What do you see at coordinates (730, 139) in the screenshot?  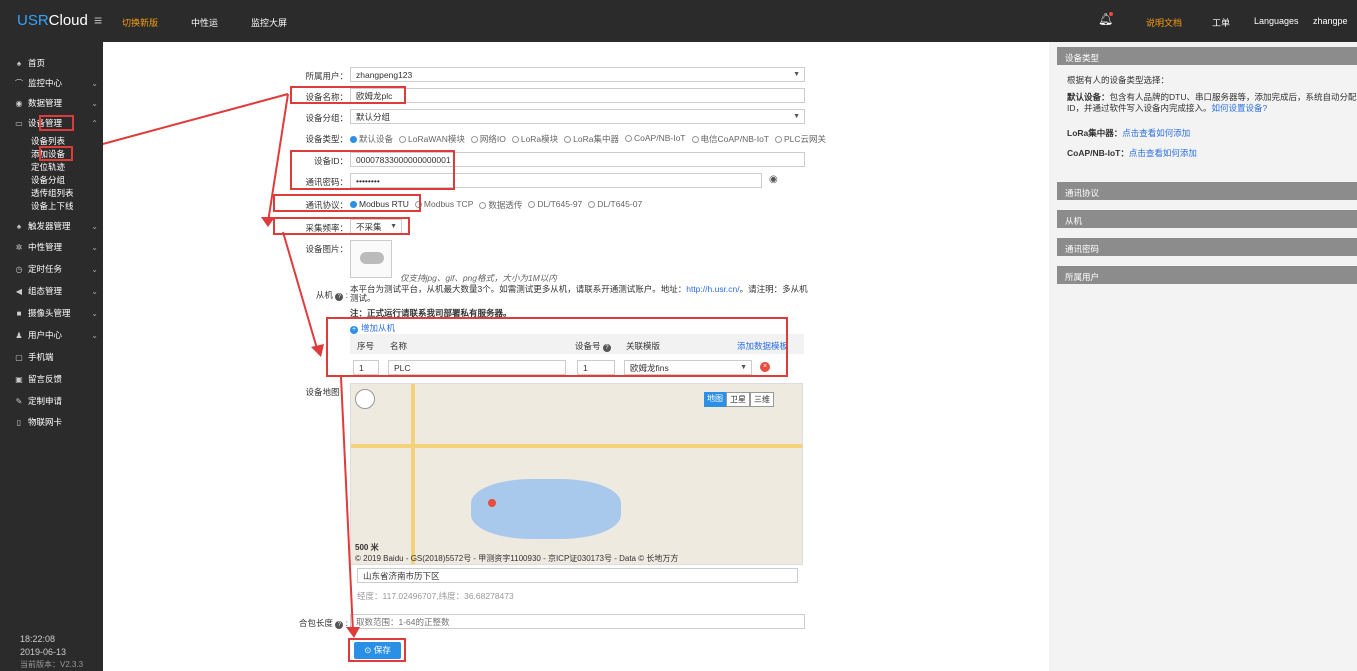 I see `radio-telecom-coap: 电信CoAP/NB-IoT` at bounding box center [730, 139].